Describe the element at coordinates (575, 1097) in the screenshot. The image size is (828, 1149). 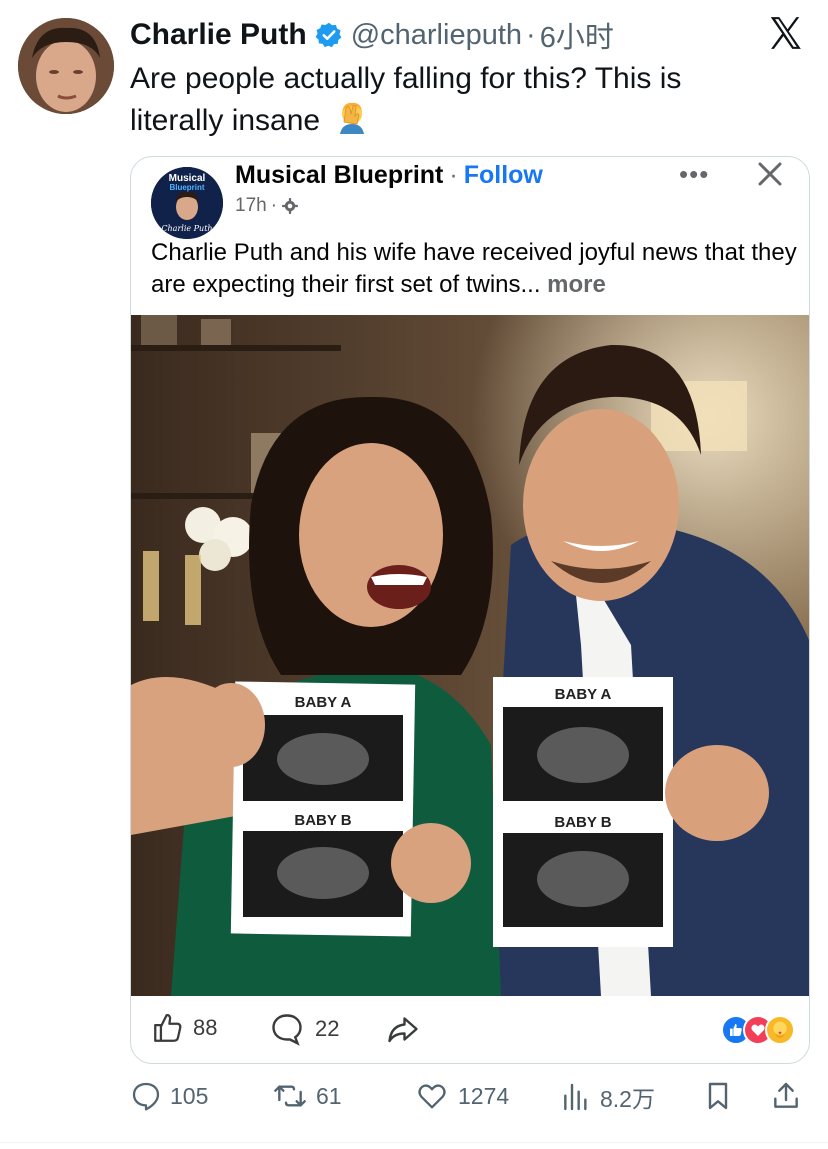
I see `views-chart-icon` at that location.